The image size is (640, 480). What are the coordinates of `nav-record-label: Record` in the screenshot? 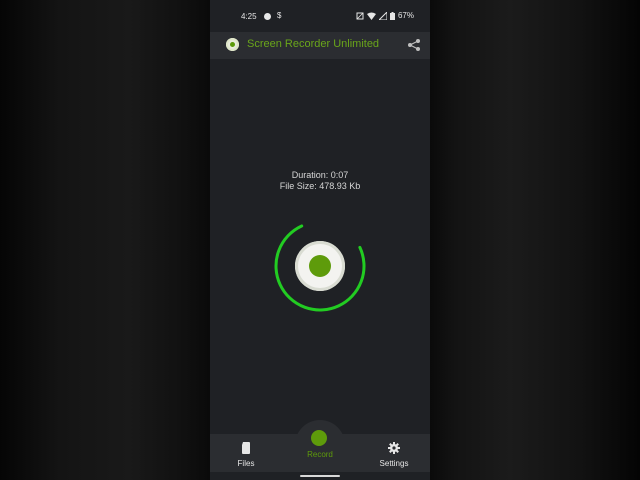 It's located at (320, 454).